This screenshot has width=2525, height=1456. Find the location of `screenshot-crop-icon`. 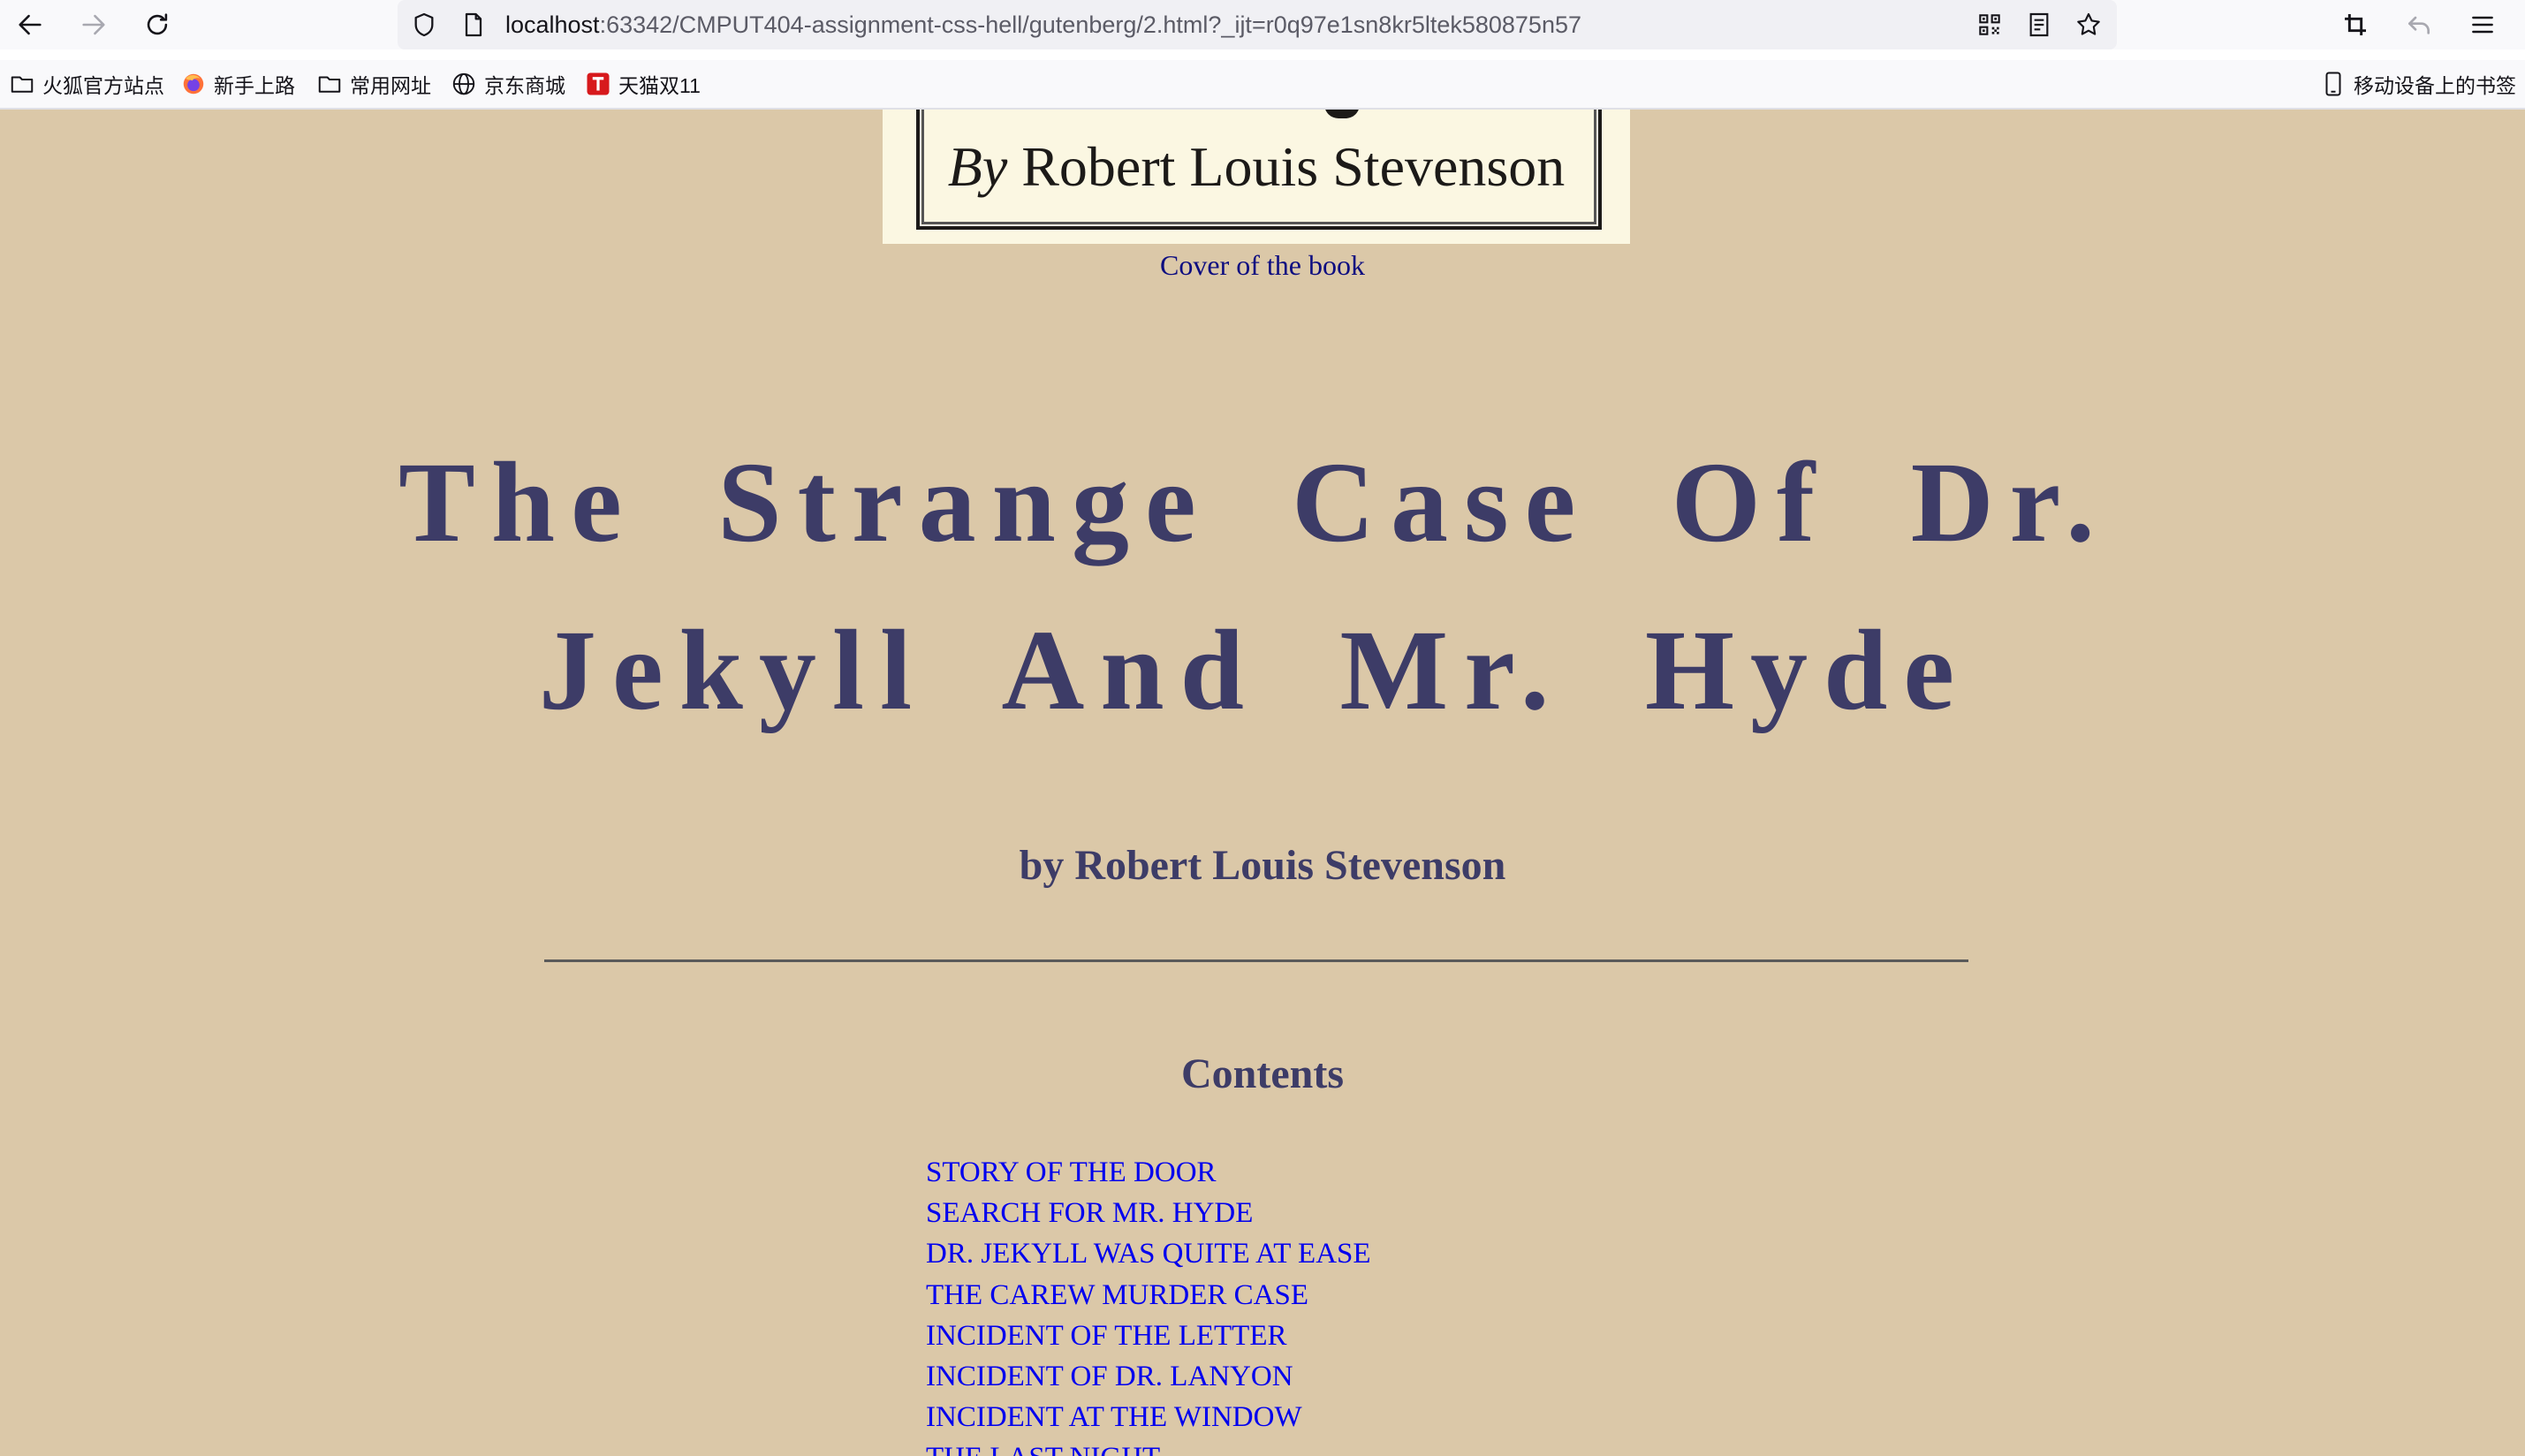

screenshot-crop-icon is located at coordinates (2355, 24).